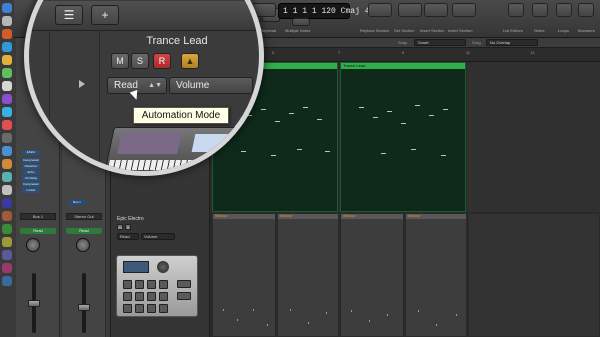 This screenshot has height=337, width=600. I want to click on lcd-key: Cmaj, so click(350, 11).